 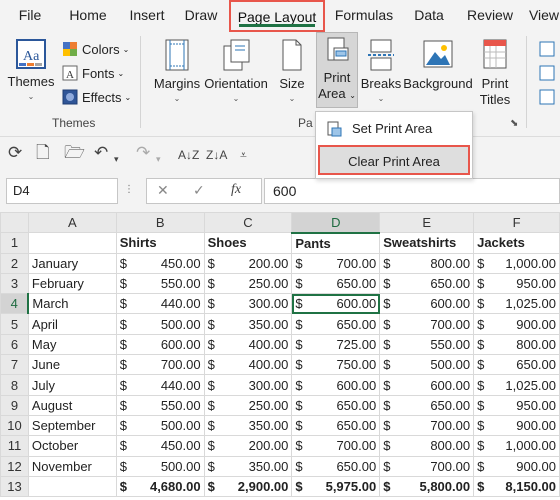 I want to click on cell: $4,680.00, so click(x=160, y=486).